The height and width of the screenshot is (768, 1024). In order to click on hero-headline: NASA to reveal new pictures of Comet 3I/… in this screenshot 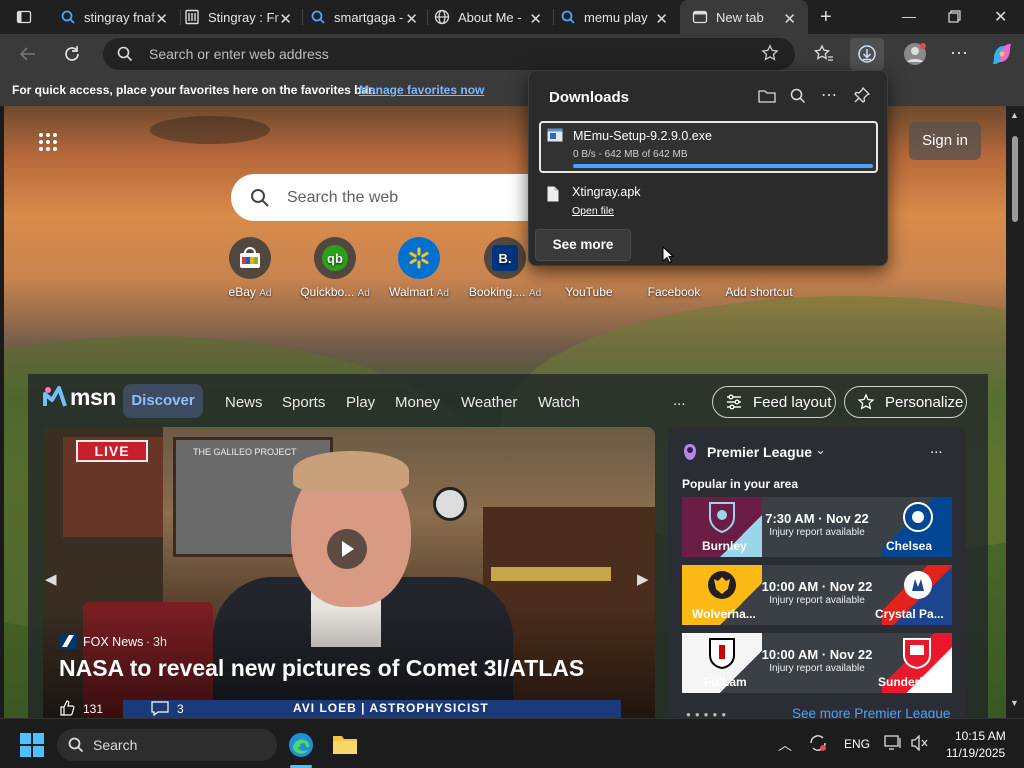, I will do `click(321, 668)`.